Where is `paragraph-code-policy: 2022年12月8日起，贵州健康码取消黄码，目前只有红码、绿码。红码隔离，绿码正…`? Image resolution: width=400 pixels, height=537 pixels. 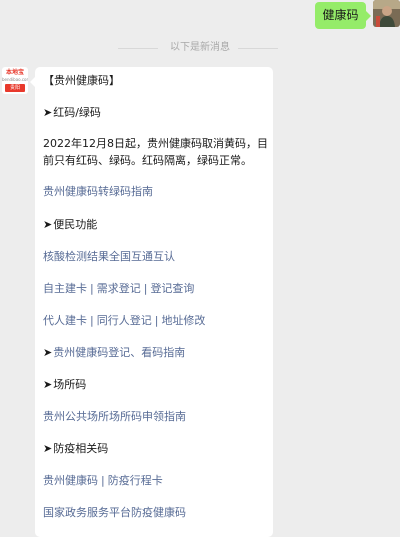
paragraph-code-policy: 2022年12月8日起，贵州健康码取消黄码，目前只有红码、绿码。红码隔离，绿码正… is located at coordinates (155, 152).